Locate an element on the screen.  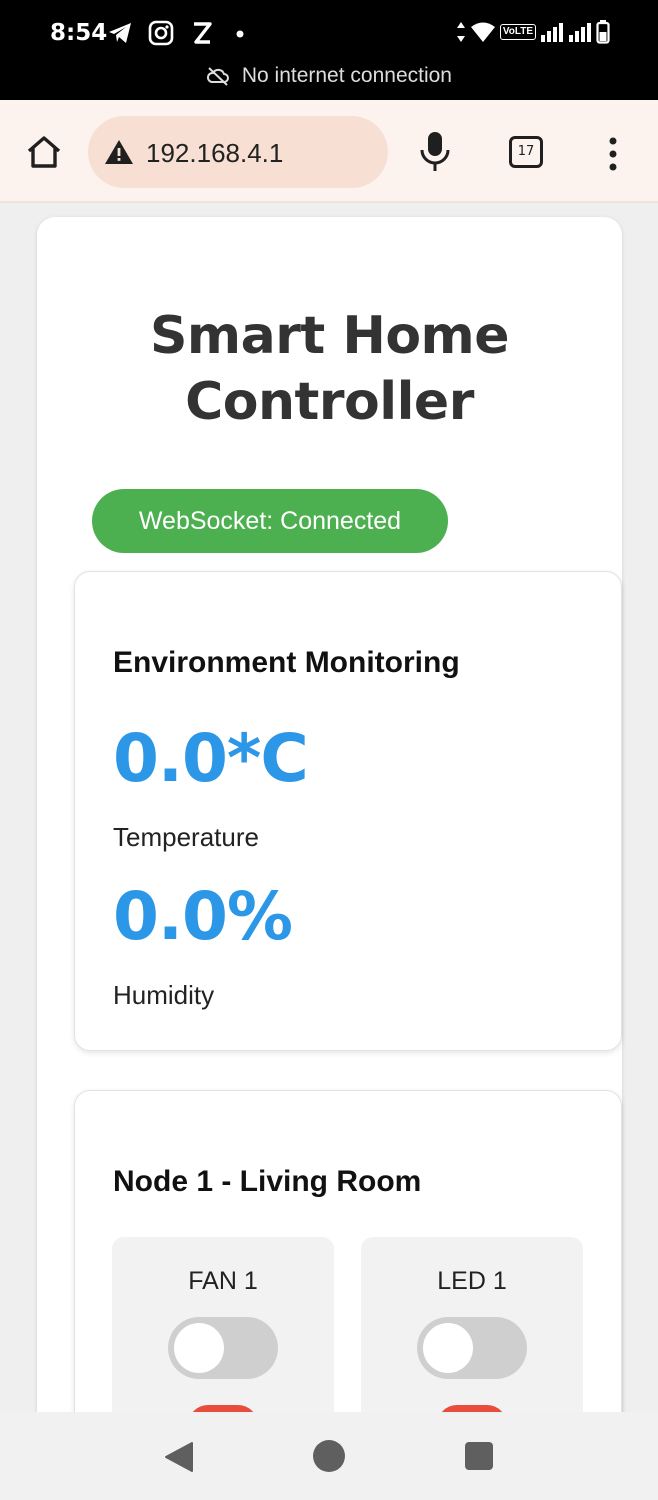
device-name: LED 1 is located at coordinates (472, 1281).